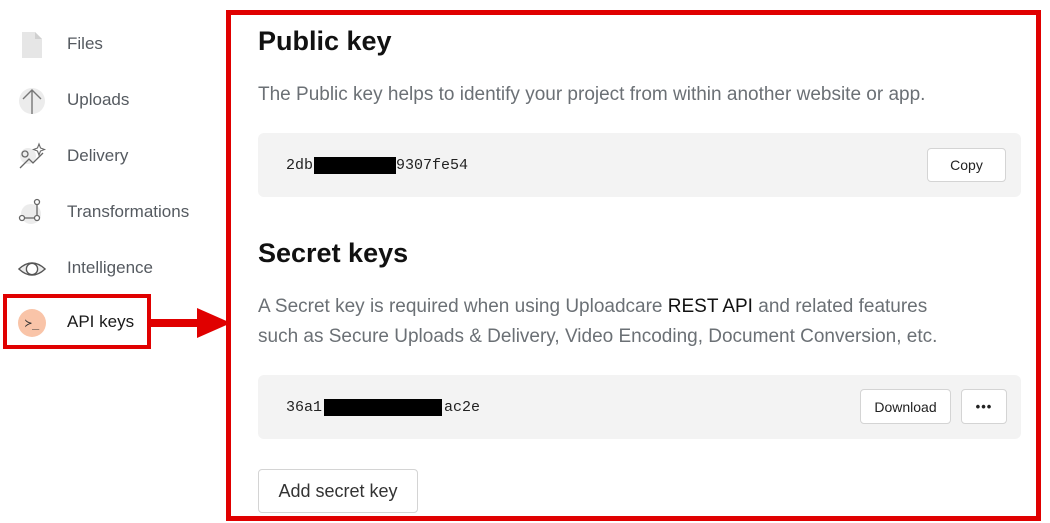 This screenshot has height=523, width=1050. Describe the element at coordinates (710, 306) in the screenshot. I see `rest-api-link: REST API` at that location.